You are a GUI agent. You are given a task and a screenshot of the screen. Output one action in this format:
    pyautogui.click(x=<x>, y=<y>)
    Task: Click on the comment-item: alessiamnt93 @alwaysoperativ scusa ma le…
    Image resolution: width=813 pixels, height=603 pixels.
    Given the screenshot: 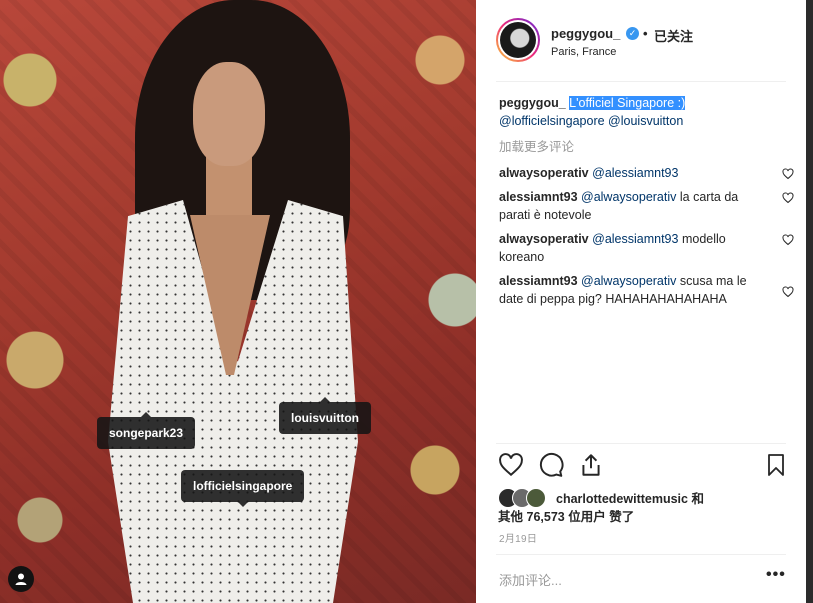 What is the action you would take?
    pyautogui.click(x=646, y=290)
    